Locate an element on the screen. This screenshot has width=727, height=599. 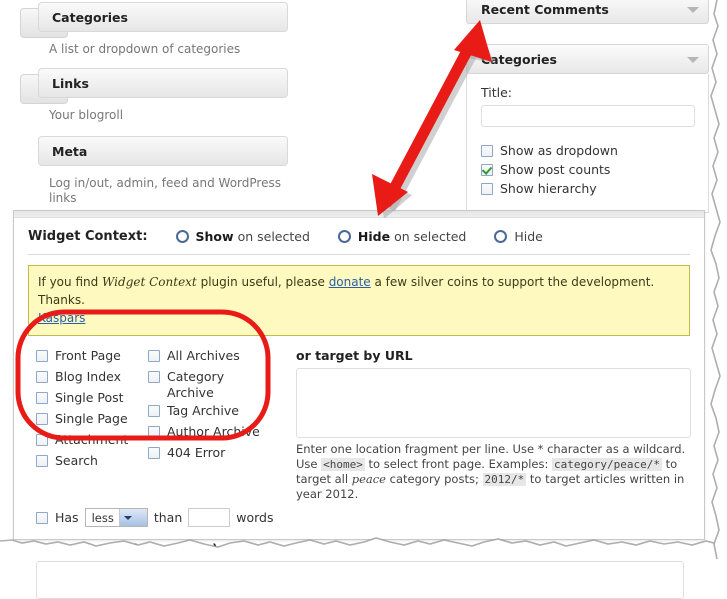
widget-item-title: Links is located at coordinates (163, 83).